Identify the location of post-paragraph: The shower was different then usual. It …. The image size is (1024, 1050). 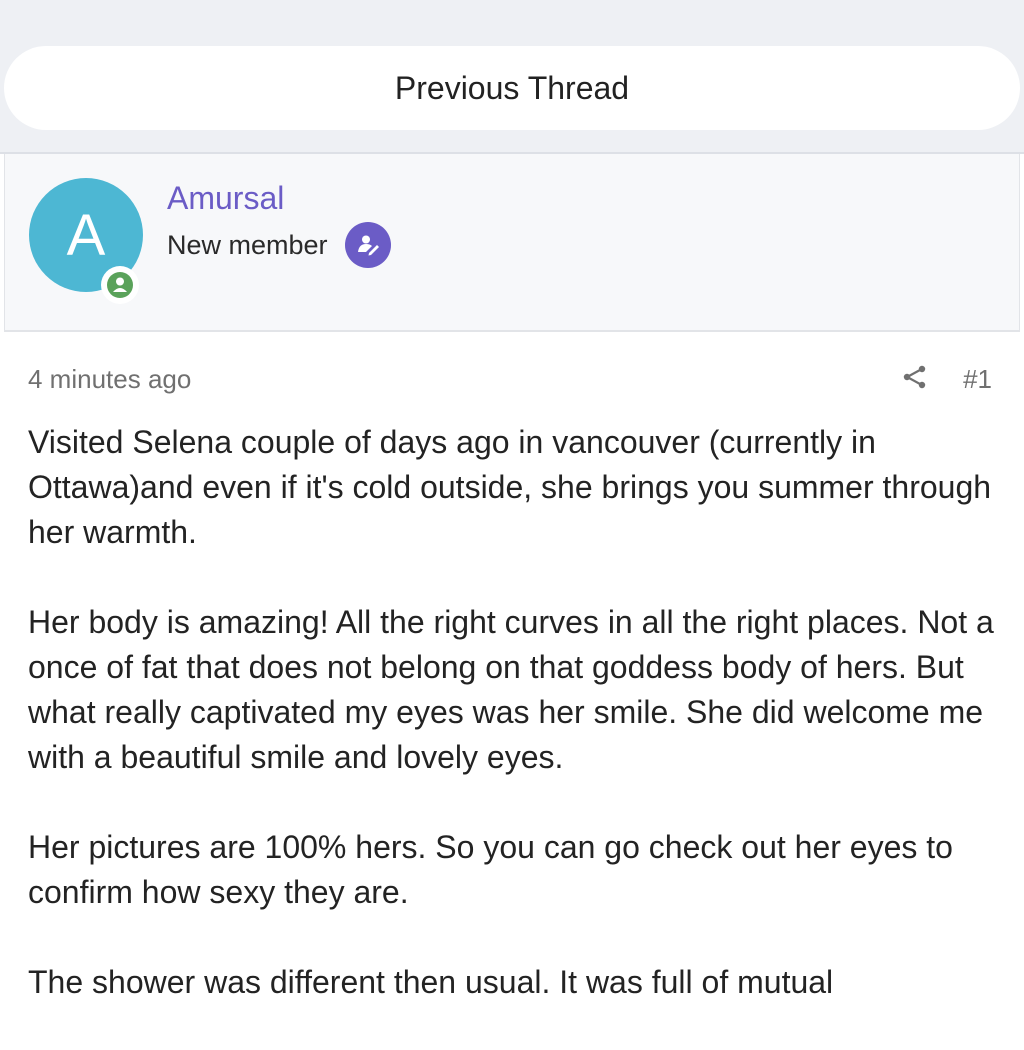
(431, 982).